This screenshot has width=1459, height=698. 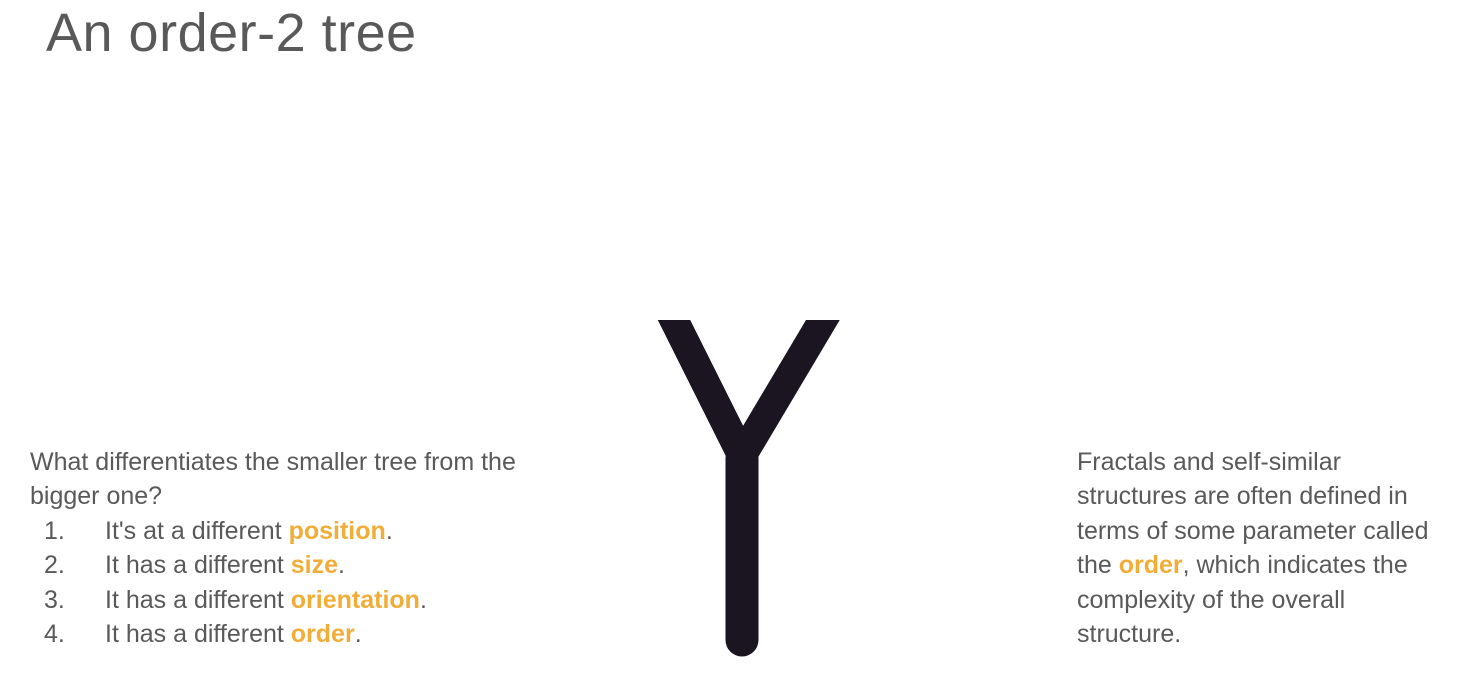 I want to click on list-number: 3., so click(x=54, y=599).